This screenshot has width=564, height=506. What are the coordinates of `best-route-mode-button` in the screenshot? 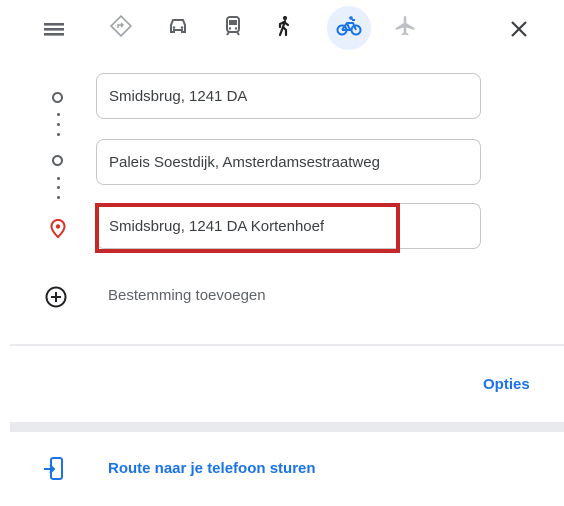 It's located at (121, 28).